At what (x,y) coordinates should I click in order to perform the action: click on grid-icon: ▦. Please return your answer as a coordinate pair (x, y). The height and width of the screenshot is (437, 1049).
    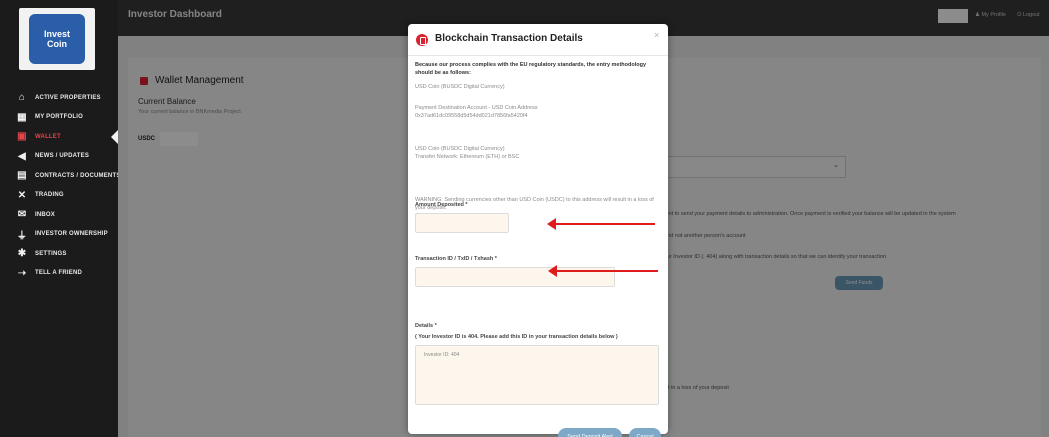
    Looking at the image, I should click on (22, 117).